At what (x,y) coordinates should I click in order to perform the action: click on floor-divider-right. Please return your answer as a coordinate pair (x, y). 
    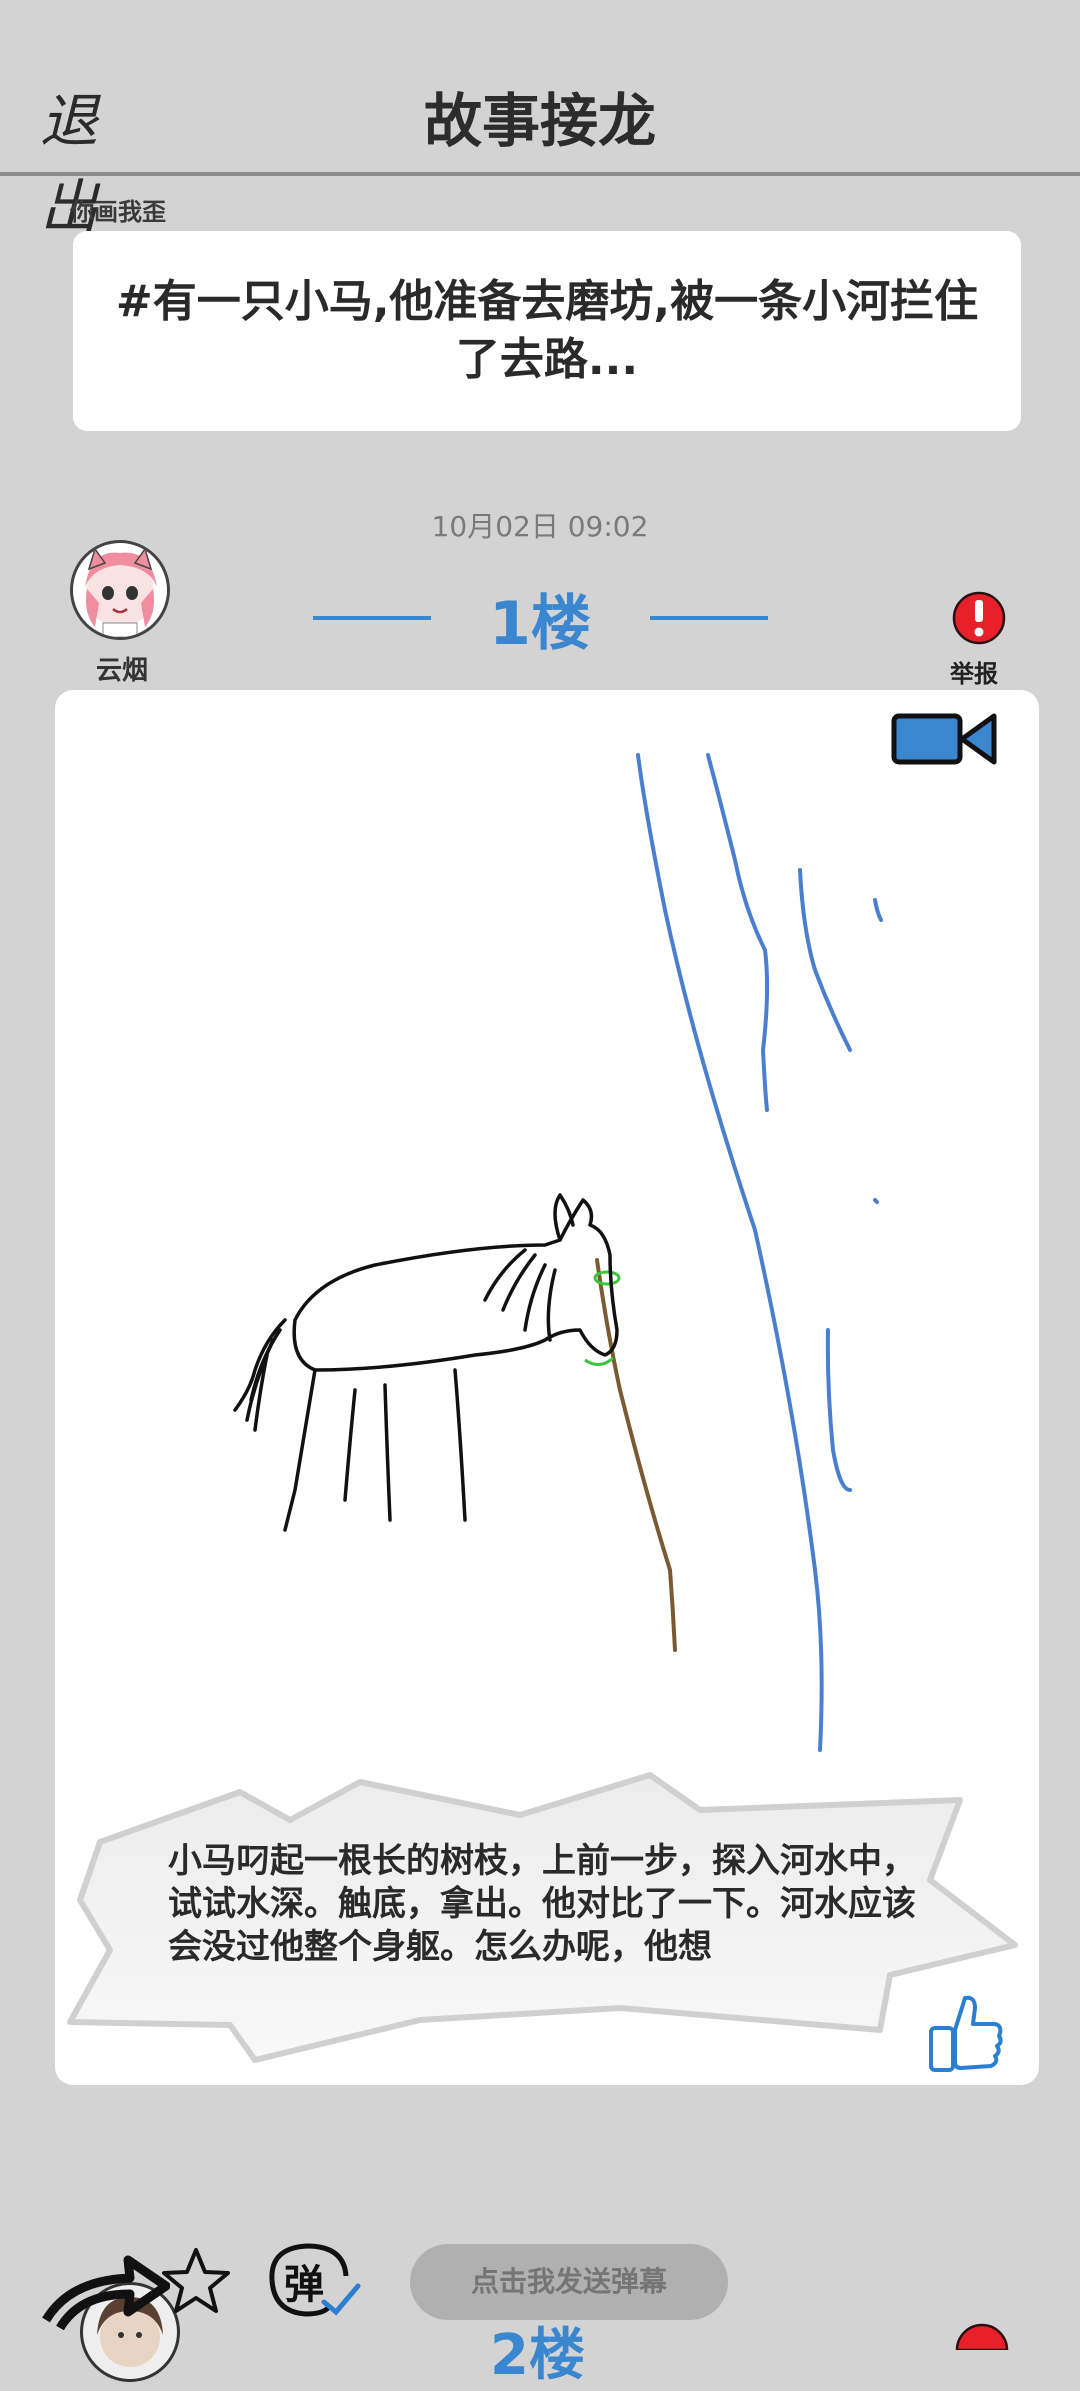
    Looking at the image, I should click on (709, 618).